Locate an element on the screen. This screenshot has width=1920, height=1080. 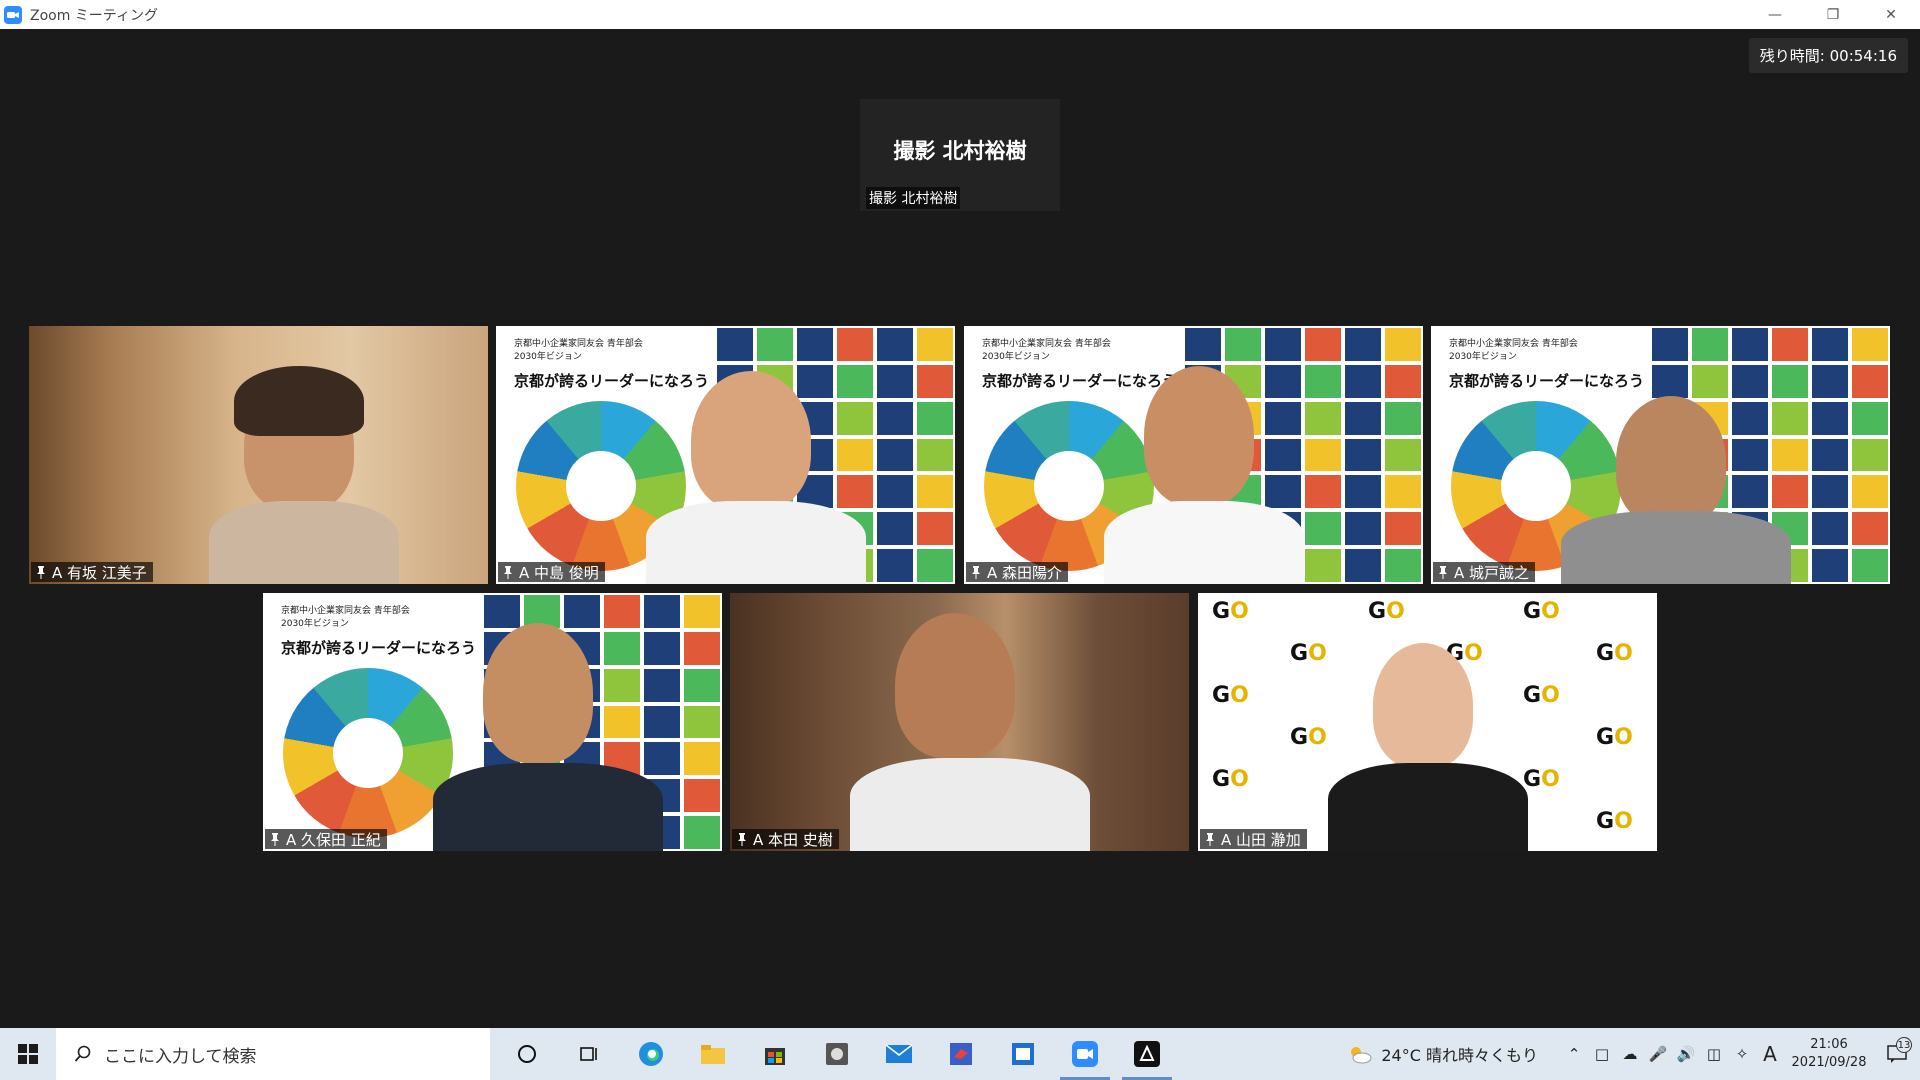
mail-icon is located at coordinates (899, 1054).